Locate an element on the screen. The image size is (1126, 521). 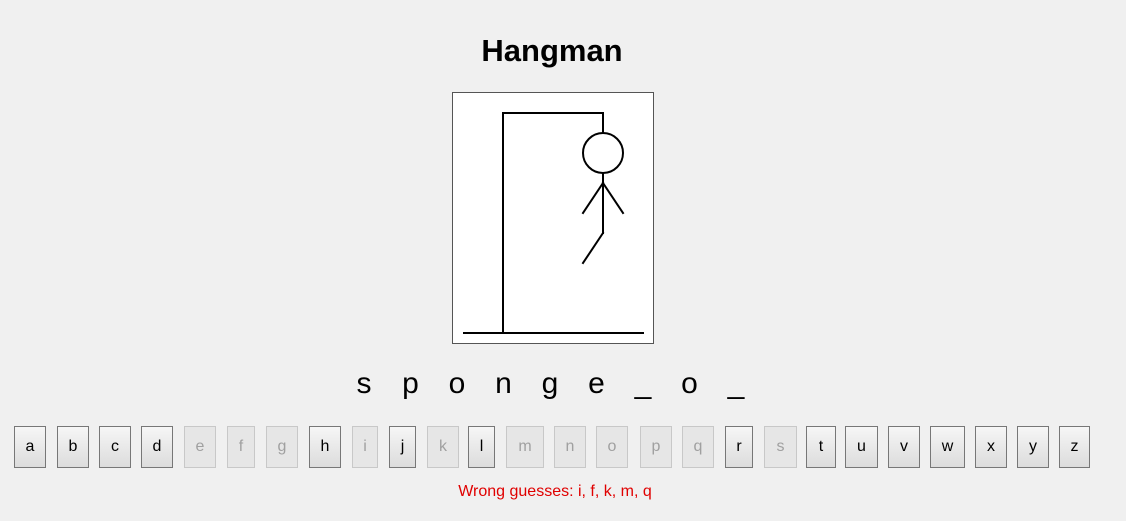
letter-key-k: k is located at coordinates (443, 447).